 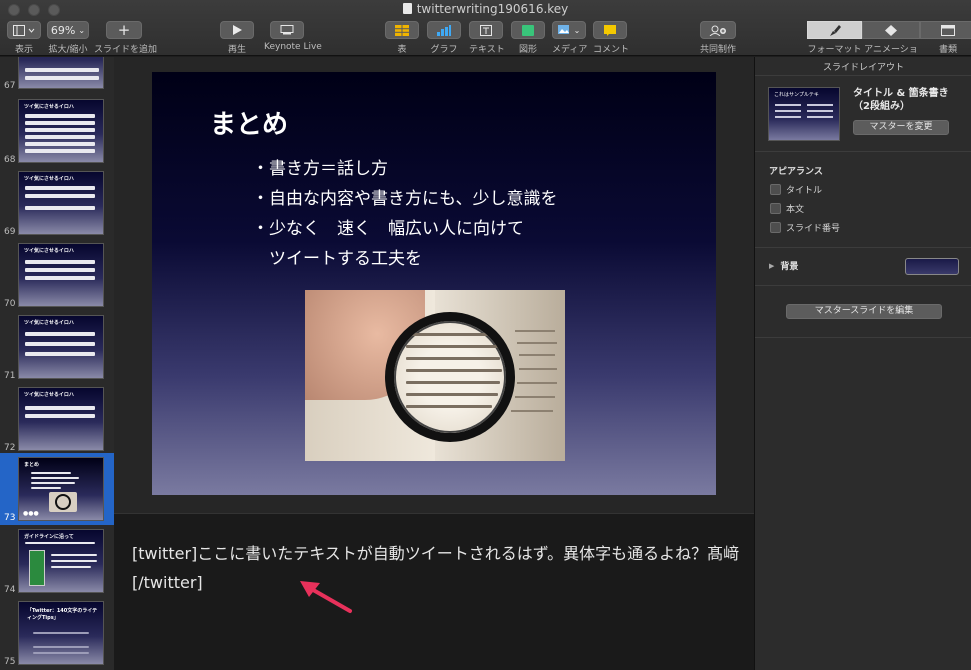 I want to click on chart-button, so click(x=444, y=30).